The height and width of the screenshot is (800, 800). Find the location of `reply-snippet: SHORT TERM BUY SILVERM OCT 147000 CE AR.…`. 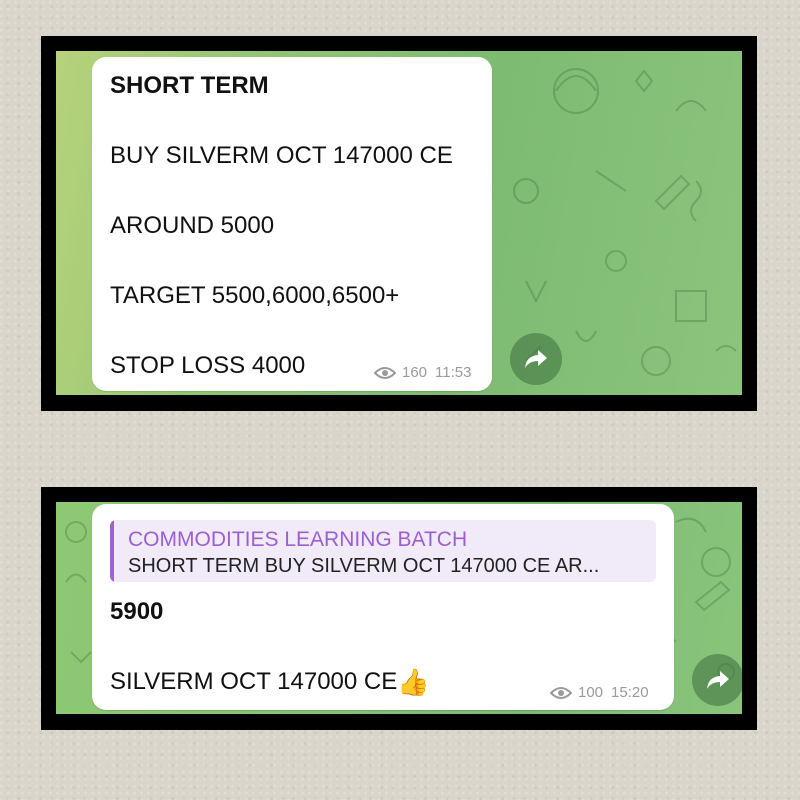

reply-snippet: SHORT TERM BUY SILVERM OCT 147000 CE AR.… is located at coordinates (364, 566).